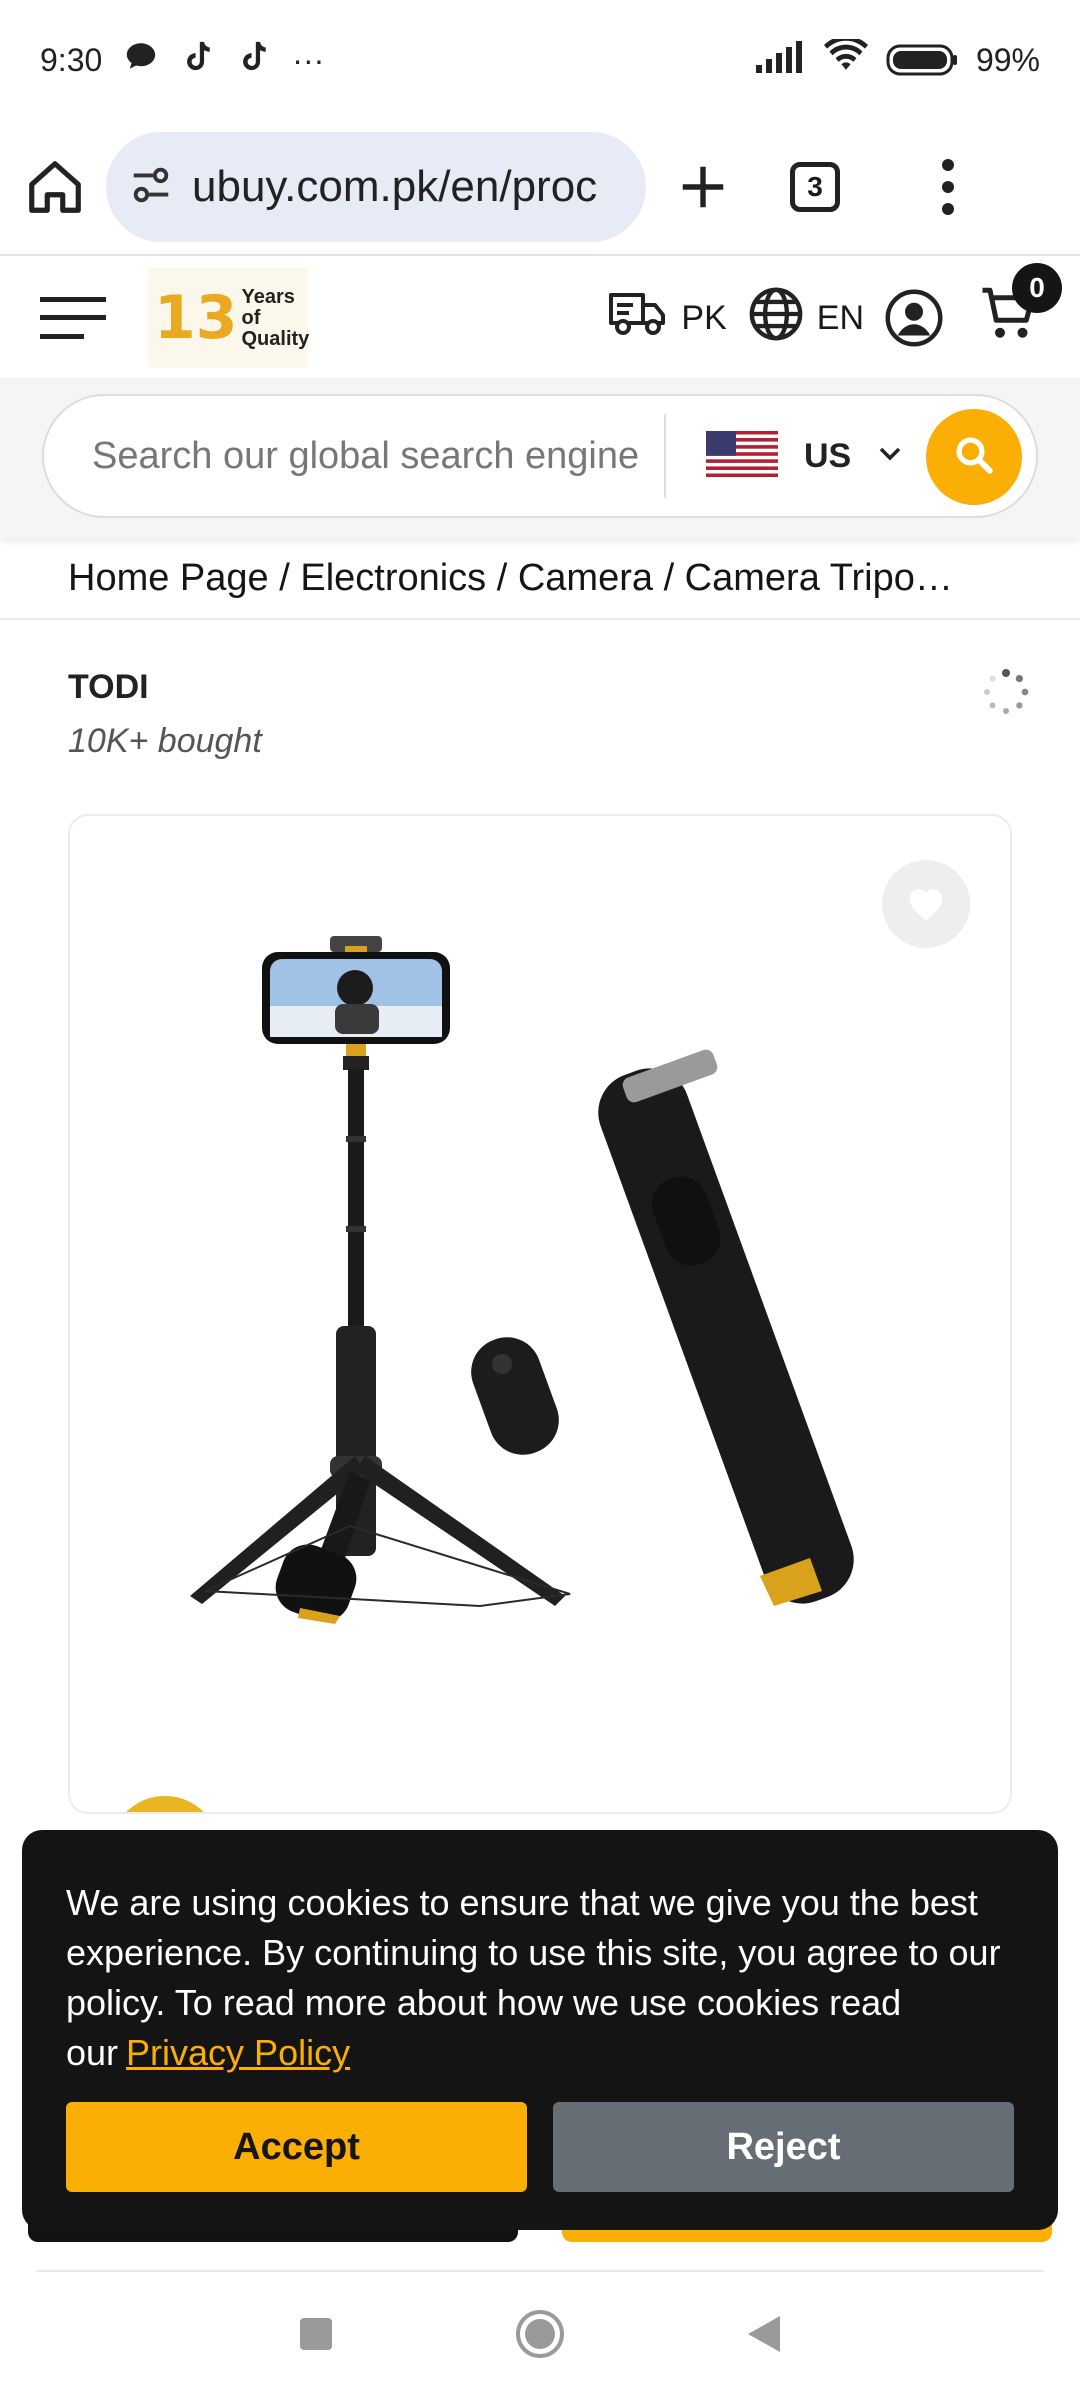  I want to click on cart-count-badge: 0, so click(1037, 287).